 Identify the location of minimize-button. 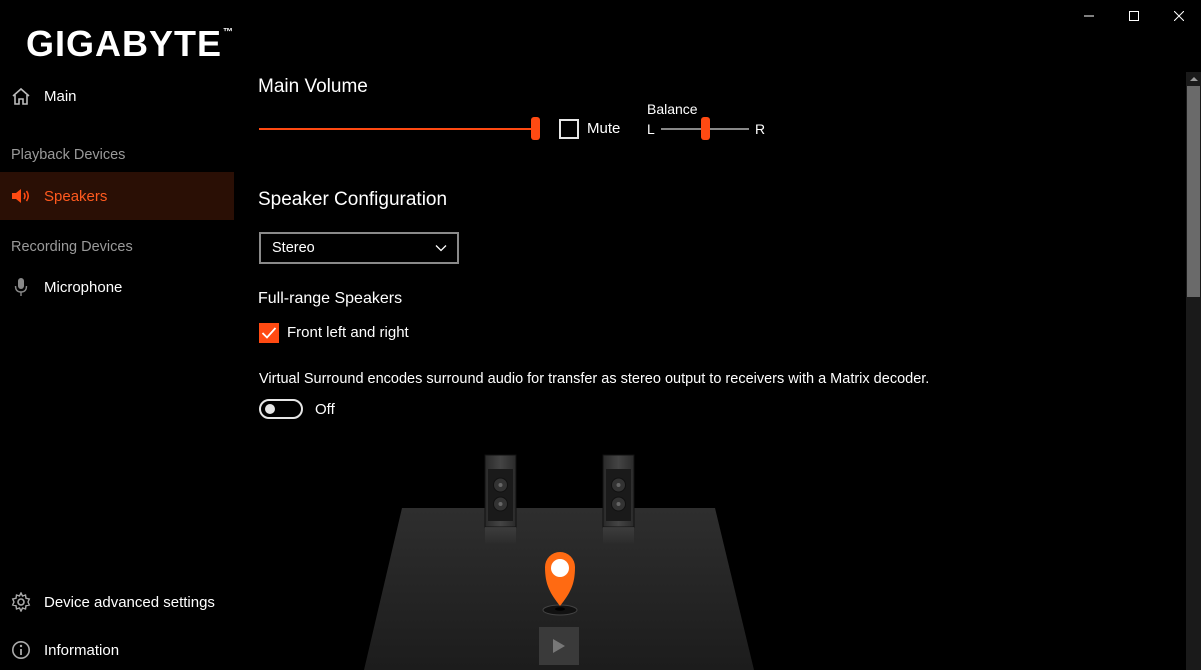
(1088, 16).